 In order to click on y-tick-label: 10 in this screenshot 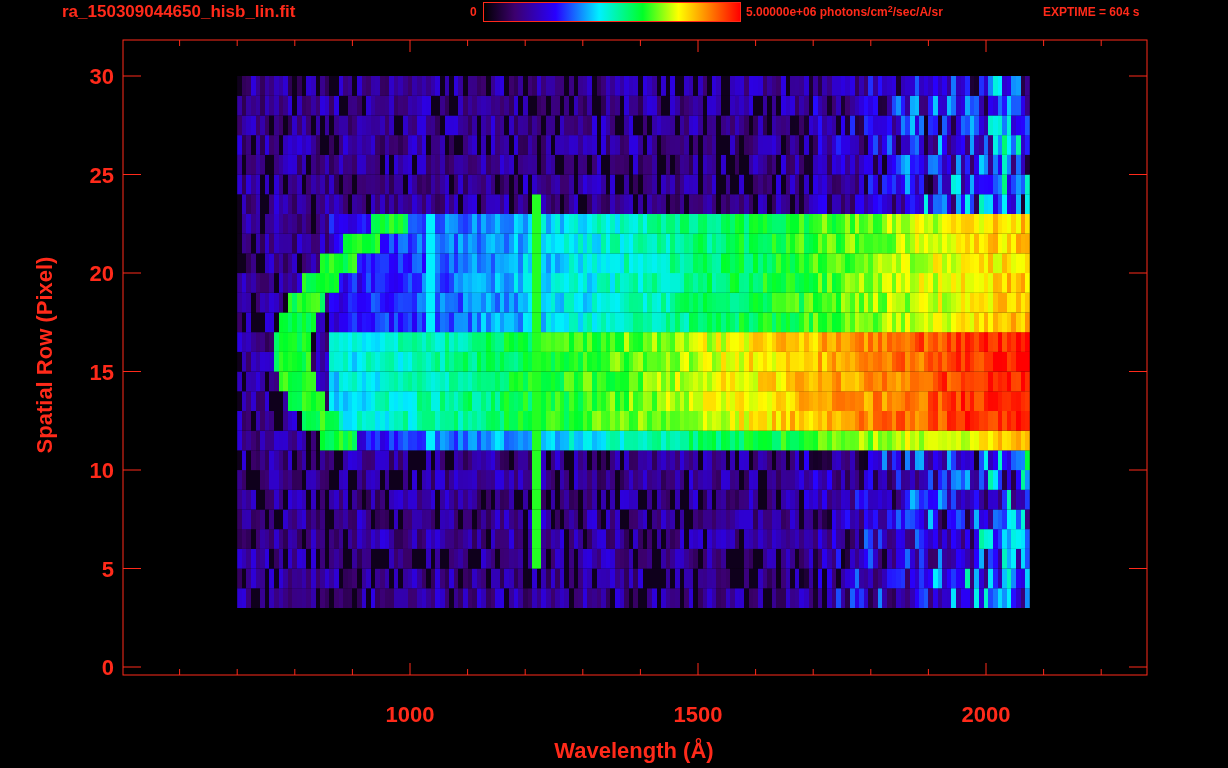, I will do `click(101, 470)`.